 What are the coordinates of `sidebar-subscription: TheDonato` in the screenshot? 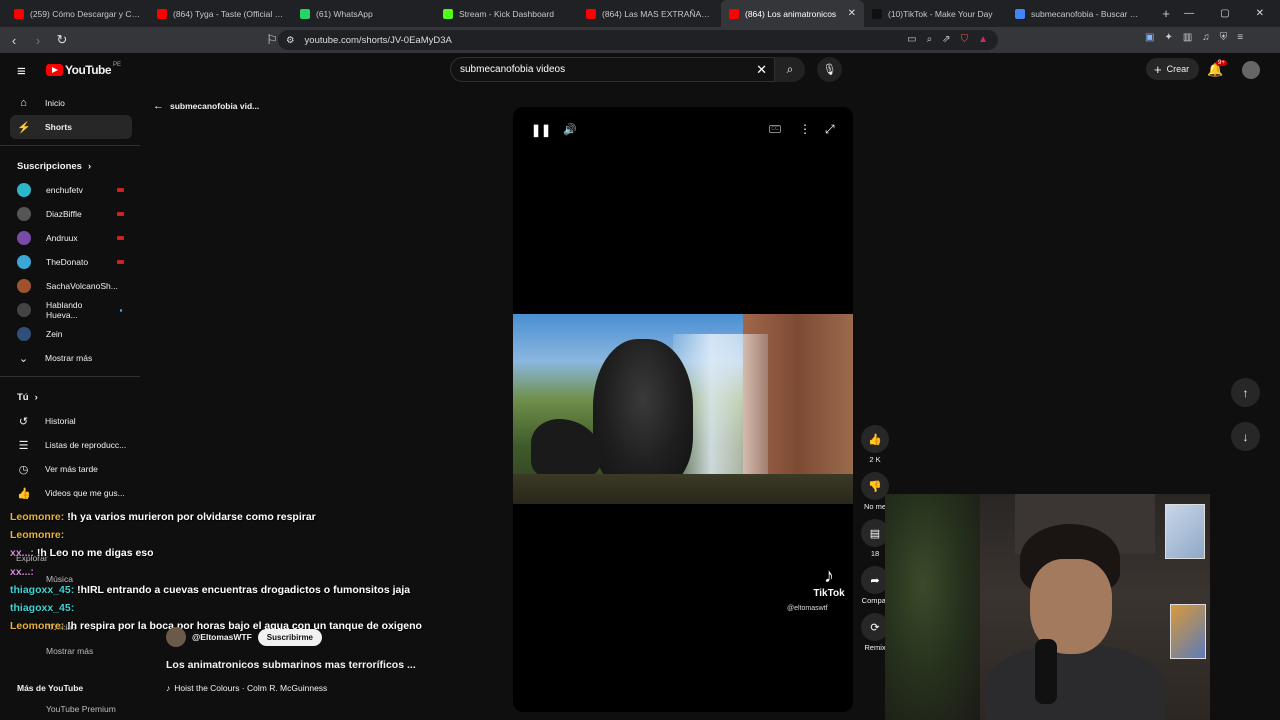 It's located at (70, 262).